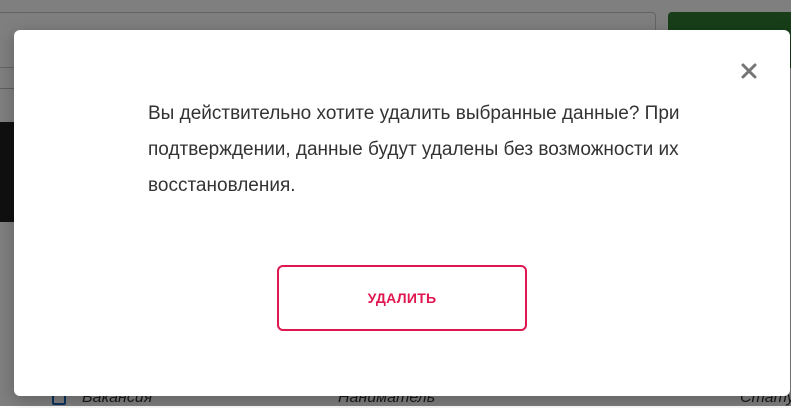 This screenshot has height=408, width=791. What do you see at coordinates (402, 298) in the screenshot?
I see `delete-button: УДАЛИТЬ` at bounding box center [402, 298].